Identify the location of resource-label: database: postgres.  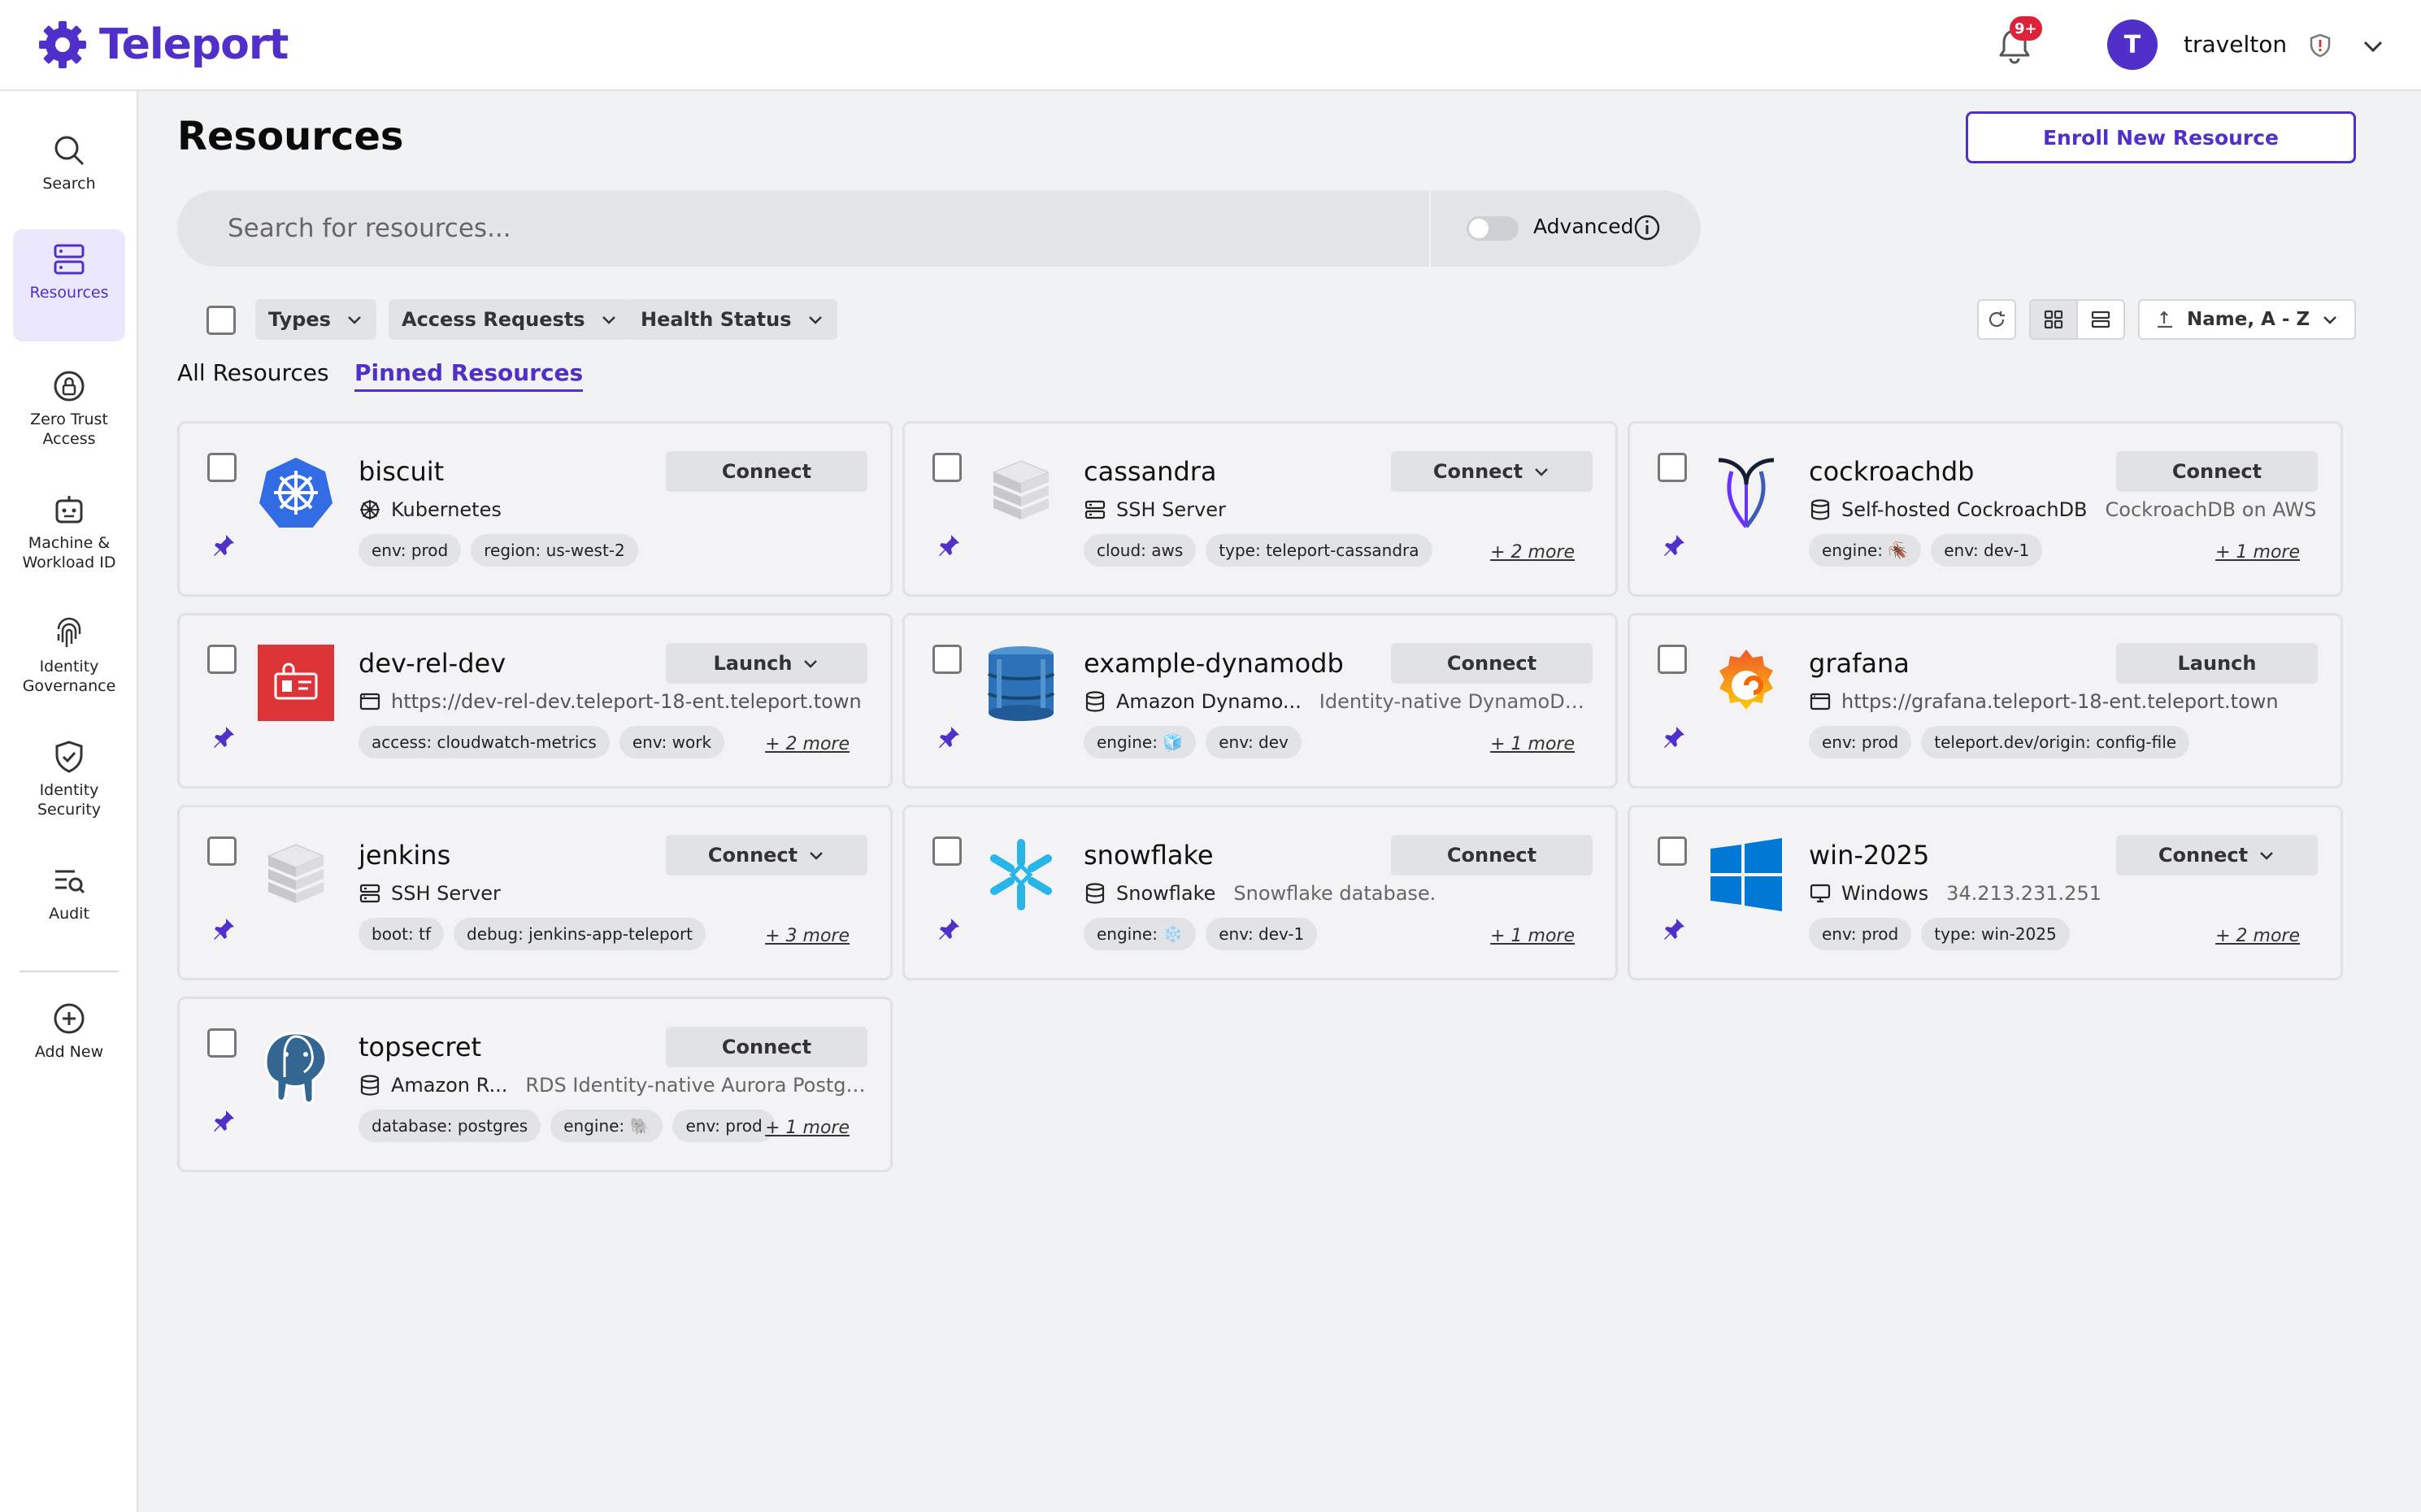
(450, 1126).